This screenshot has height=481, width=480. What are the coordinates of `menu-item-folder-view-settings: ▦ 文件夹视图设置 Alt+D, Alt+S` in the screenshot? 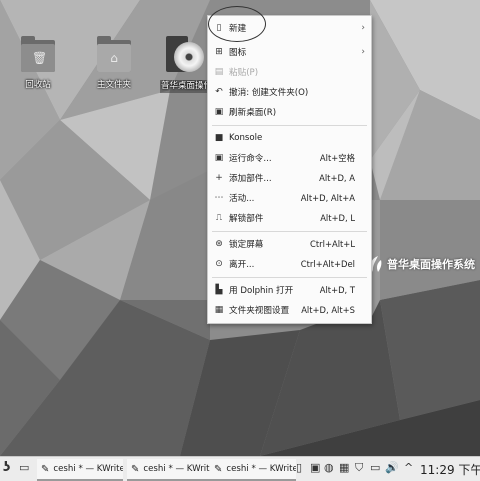 It's located at (289, 309).